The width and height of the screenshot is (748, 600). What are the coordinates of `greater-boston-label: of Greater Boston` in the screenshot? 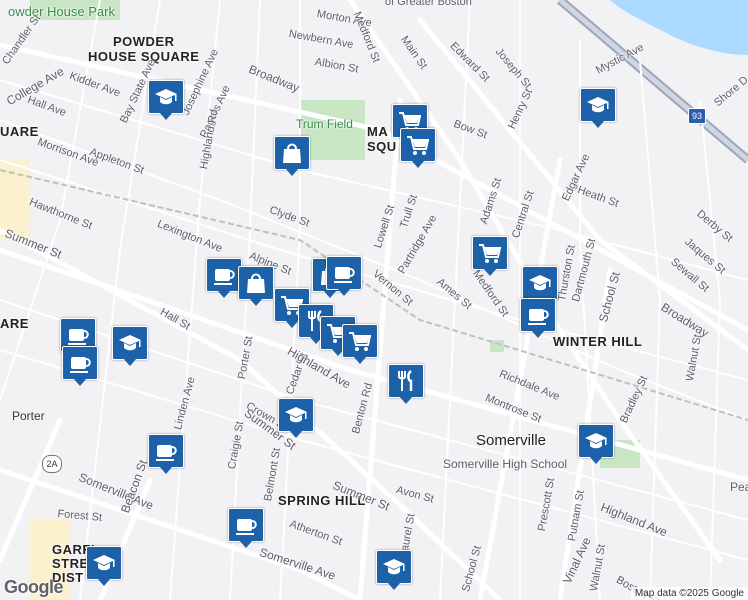 It's located at (428, 4).